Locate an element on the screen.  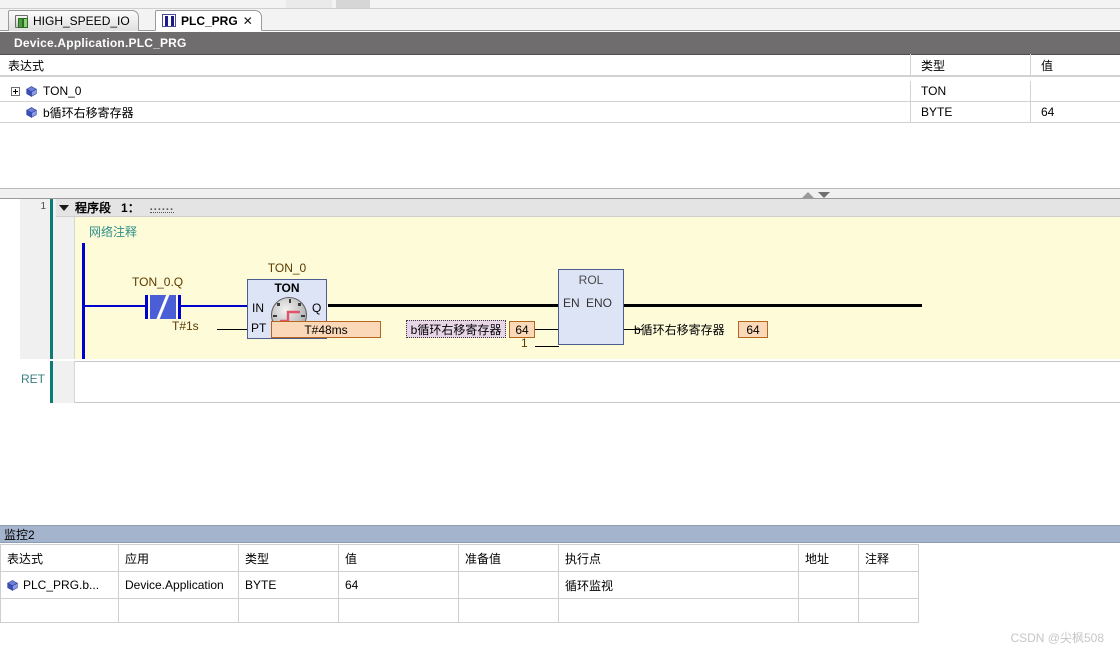
monitor-header-expression: 表达式 is located at coordinates (59, 558).